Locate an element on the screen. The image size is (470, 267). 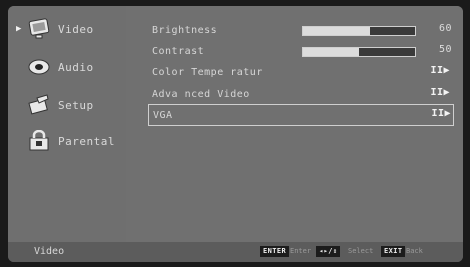
navigate-key-desc: Select is located at coordinates (361, 251).